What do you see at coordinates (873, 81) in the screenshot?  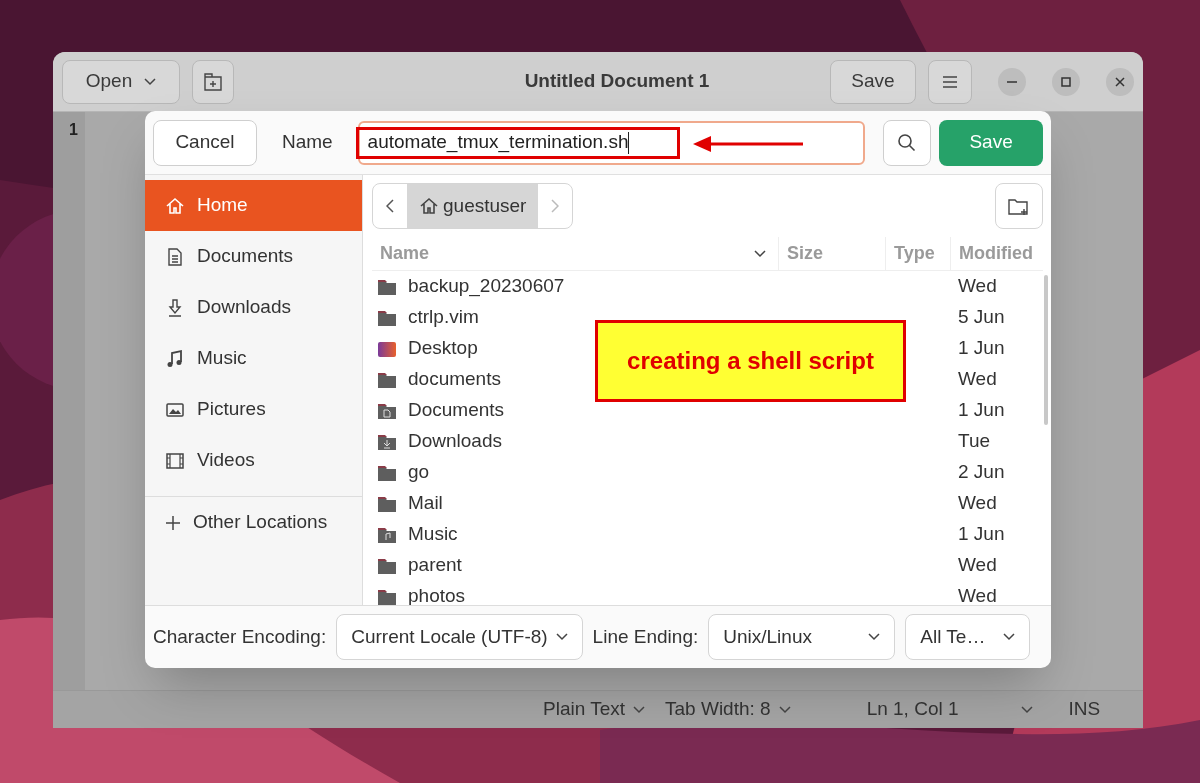 I see `save-button: Save` at bounding box center [873, 81].